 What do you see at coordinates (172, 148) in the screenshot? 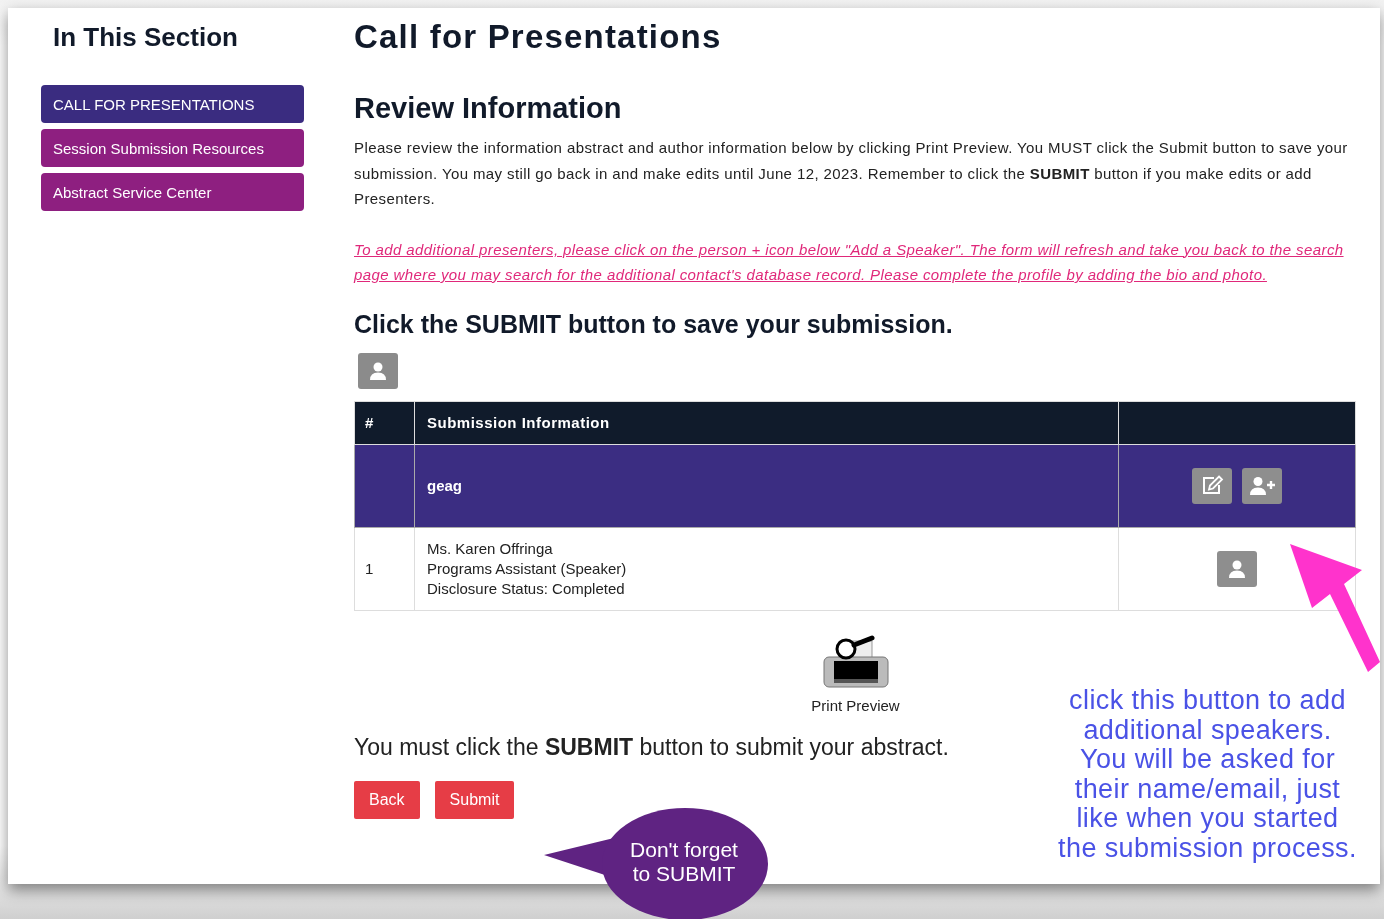
I see `sidebar-item: Session Submission Resources` at bounding box center [172, 148].